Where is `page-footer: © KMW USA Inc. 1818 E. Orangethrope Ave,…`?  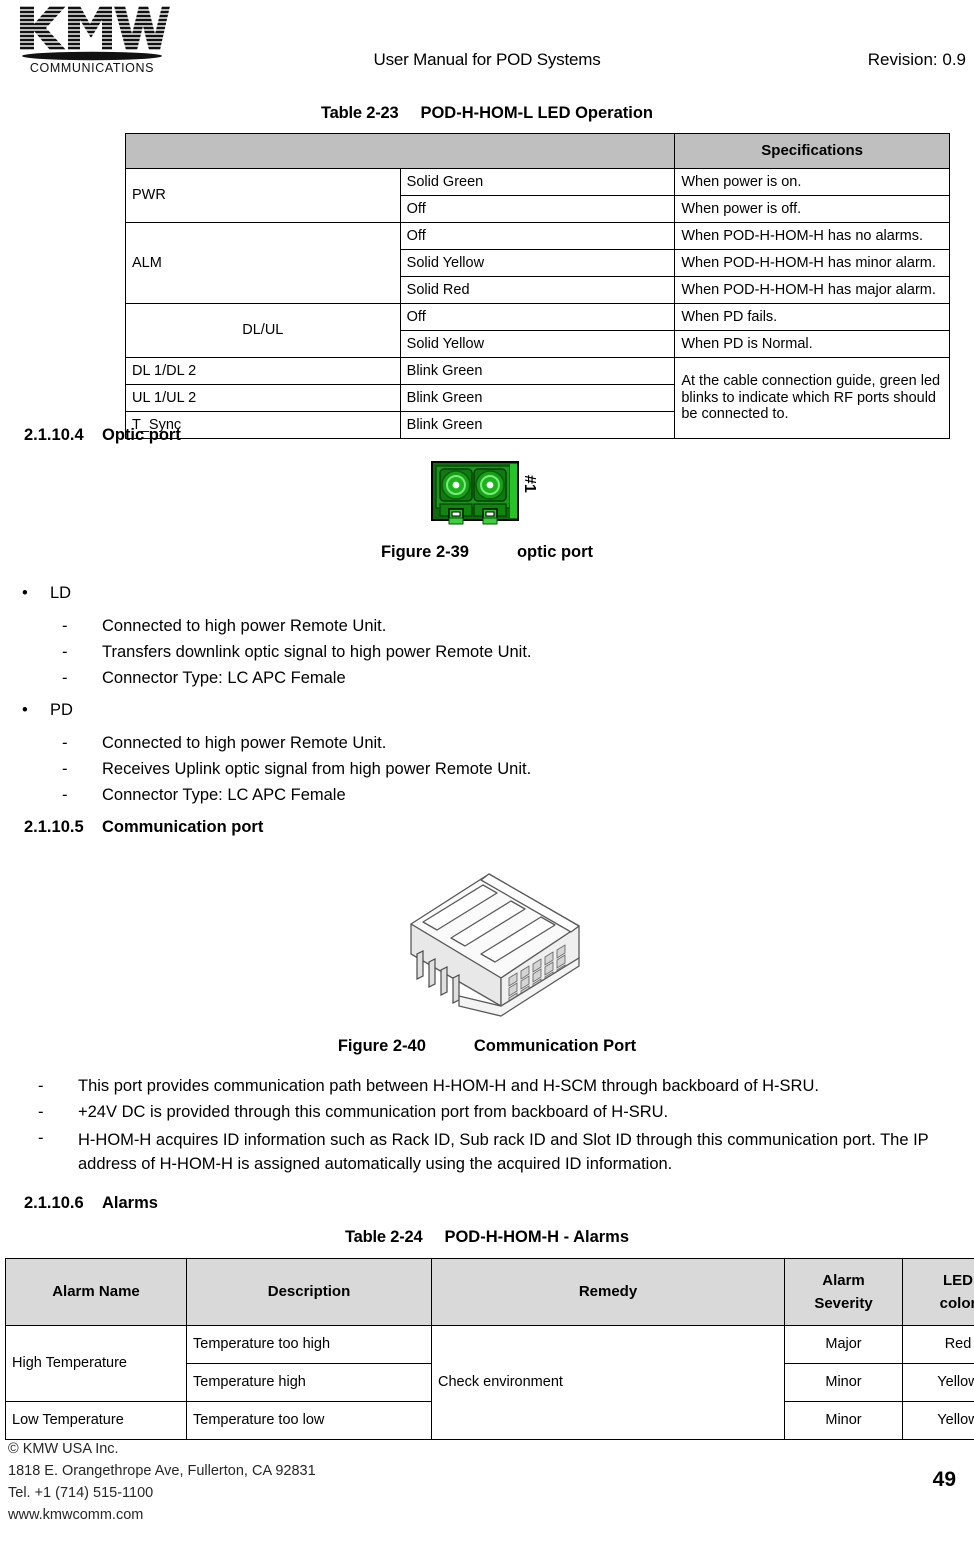 page-footer: © KMW USA Inc. 1818 E. Orangethrope Ave,… is located at coordinates (162, 1482).